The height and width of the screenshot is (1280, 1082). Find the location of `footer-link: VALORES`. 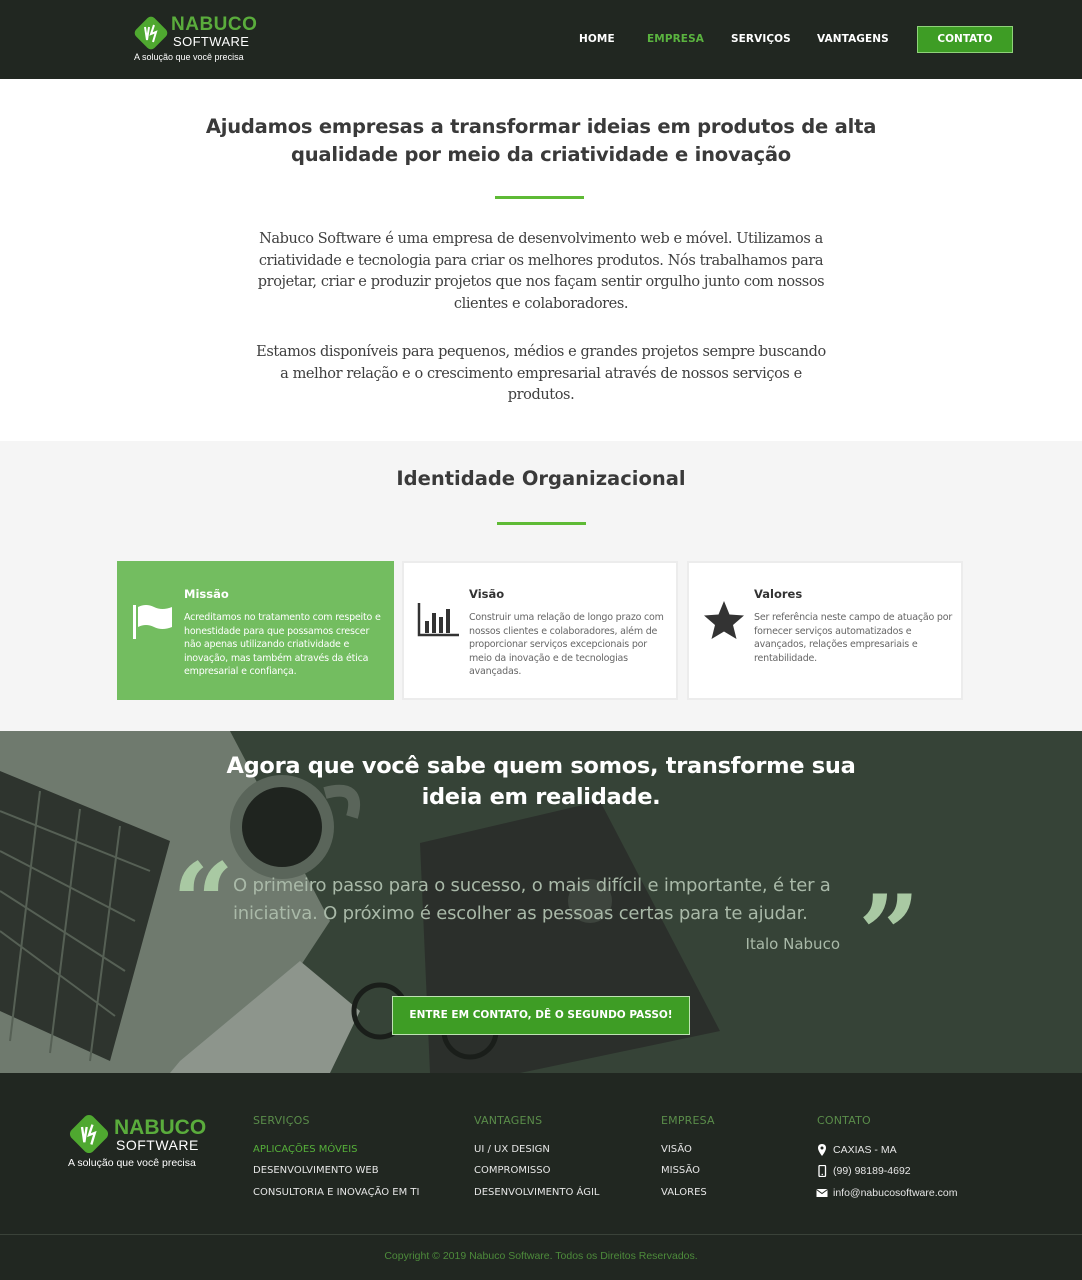

footer-link: VALORES is located at coordinates (684, 1192).